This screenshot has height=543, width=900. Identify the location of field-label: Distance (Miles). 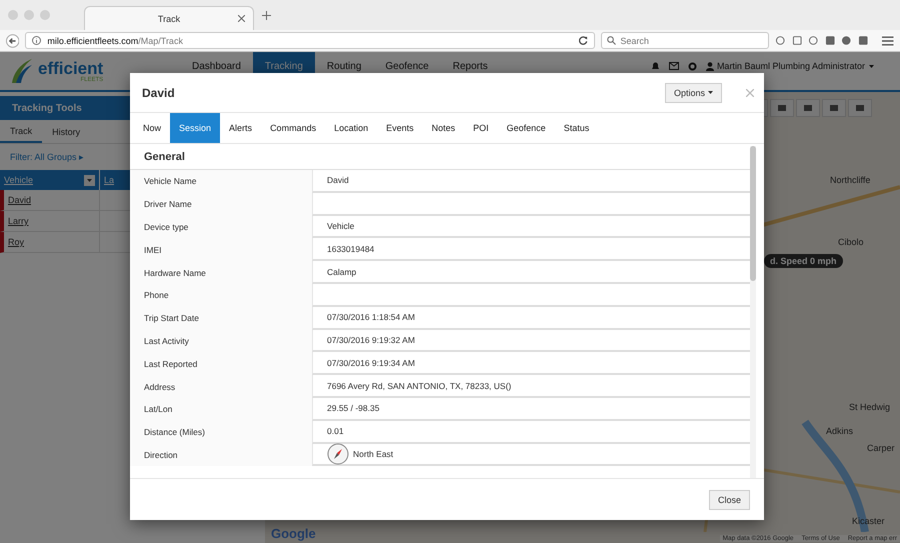
(221, 432).